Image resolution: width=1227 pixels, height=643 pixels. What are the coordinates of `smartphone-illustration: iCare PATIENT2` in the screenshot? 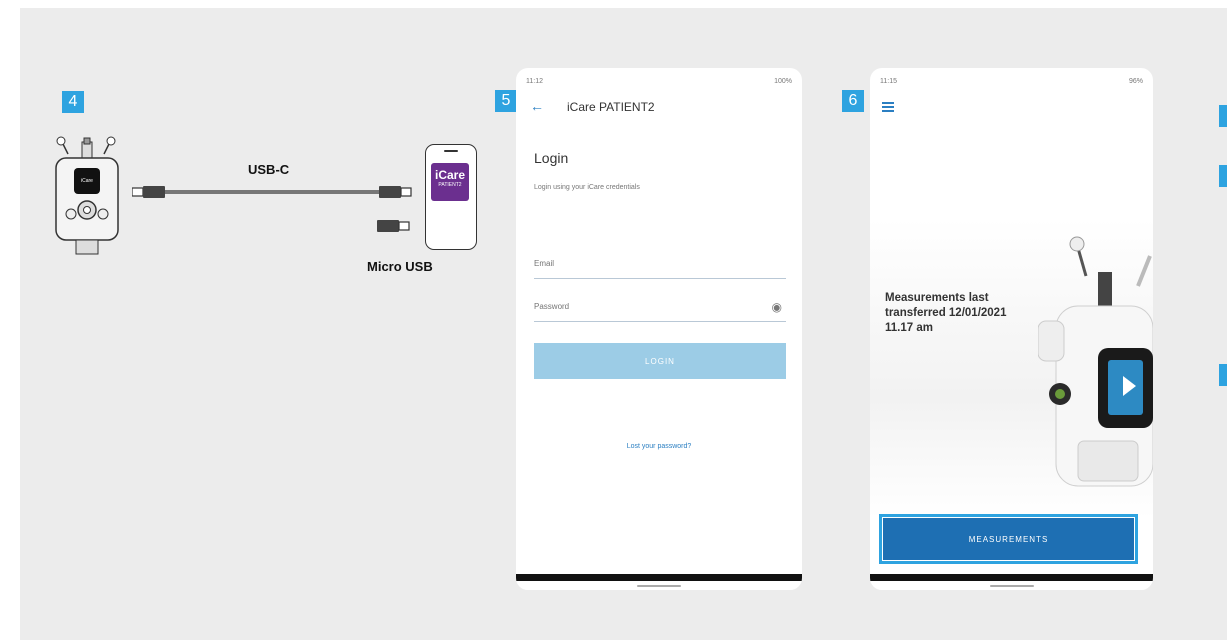 It's located at (451, 197).